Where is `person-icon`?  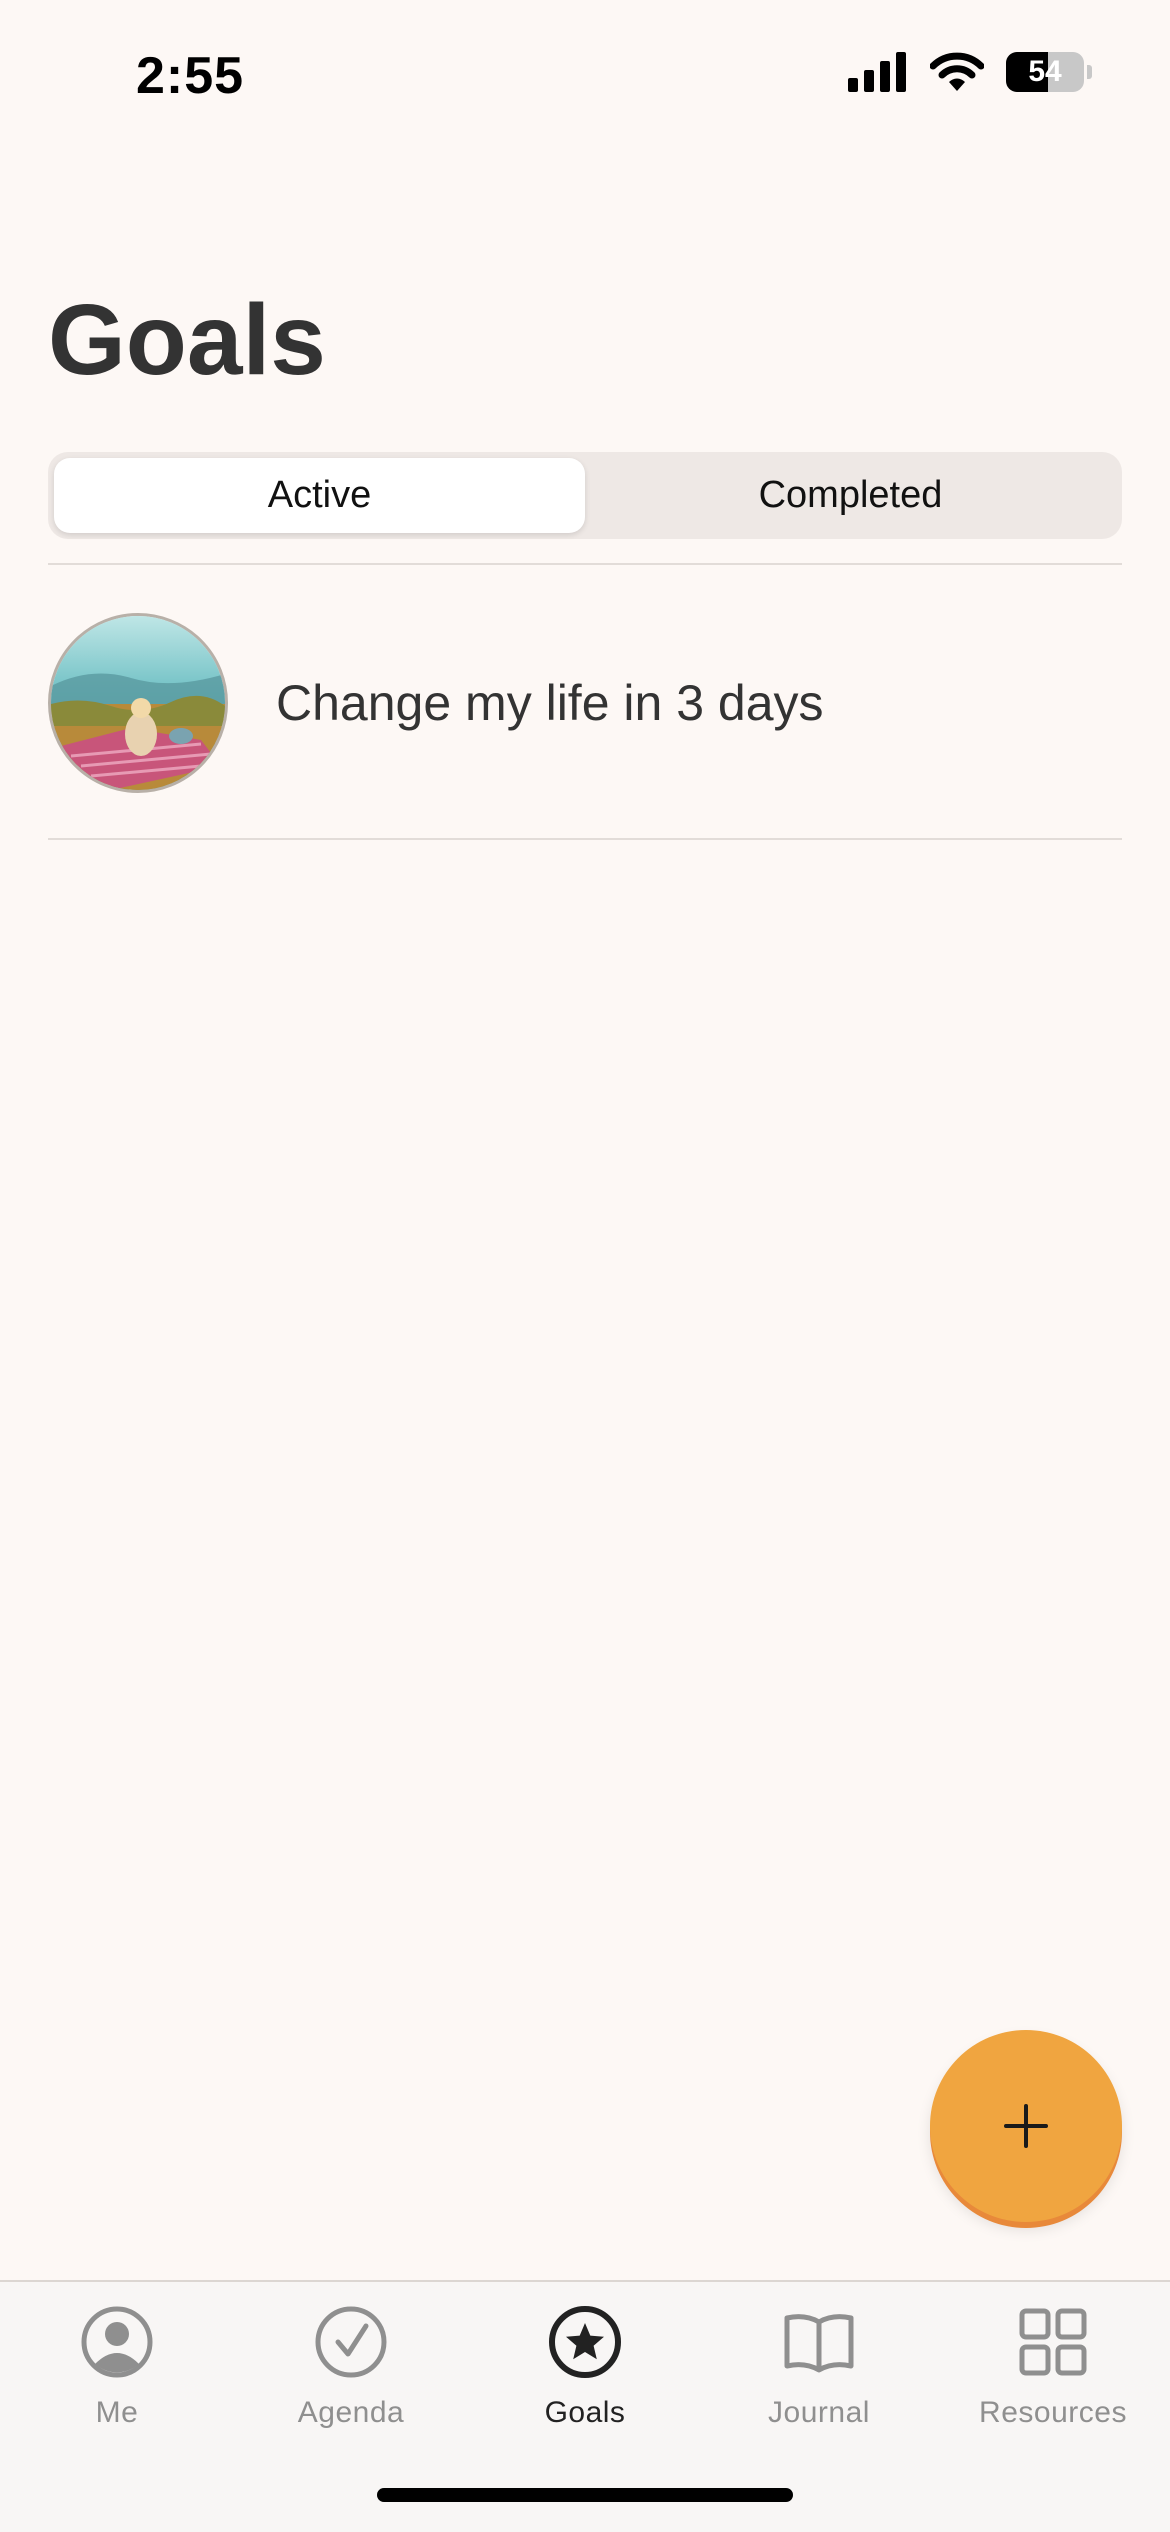 person-icon is located at coordinates (117, 2342).